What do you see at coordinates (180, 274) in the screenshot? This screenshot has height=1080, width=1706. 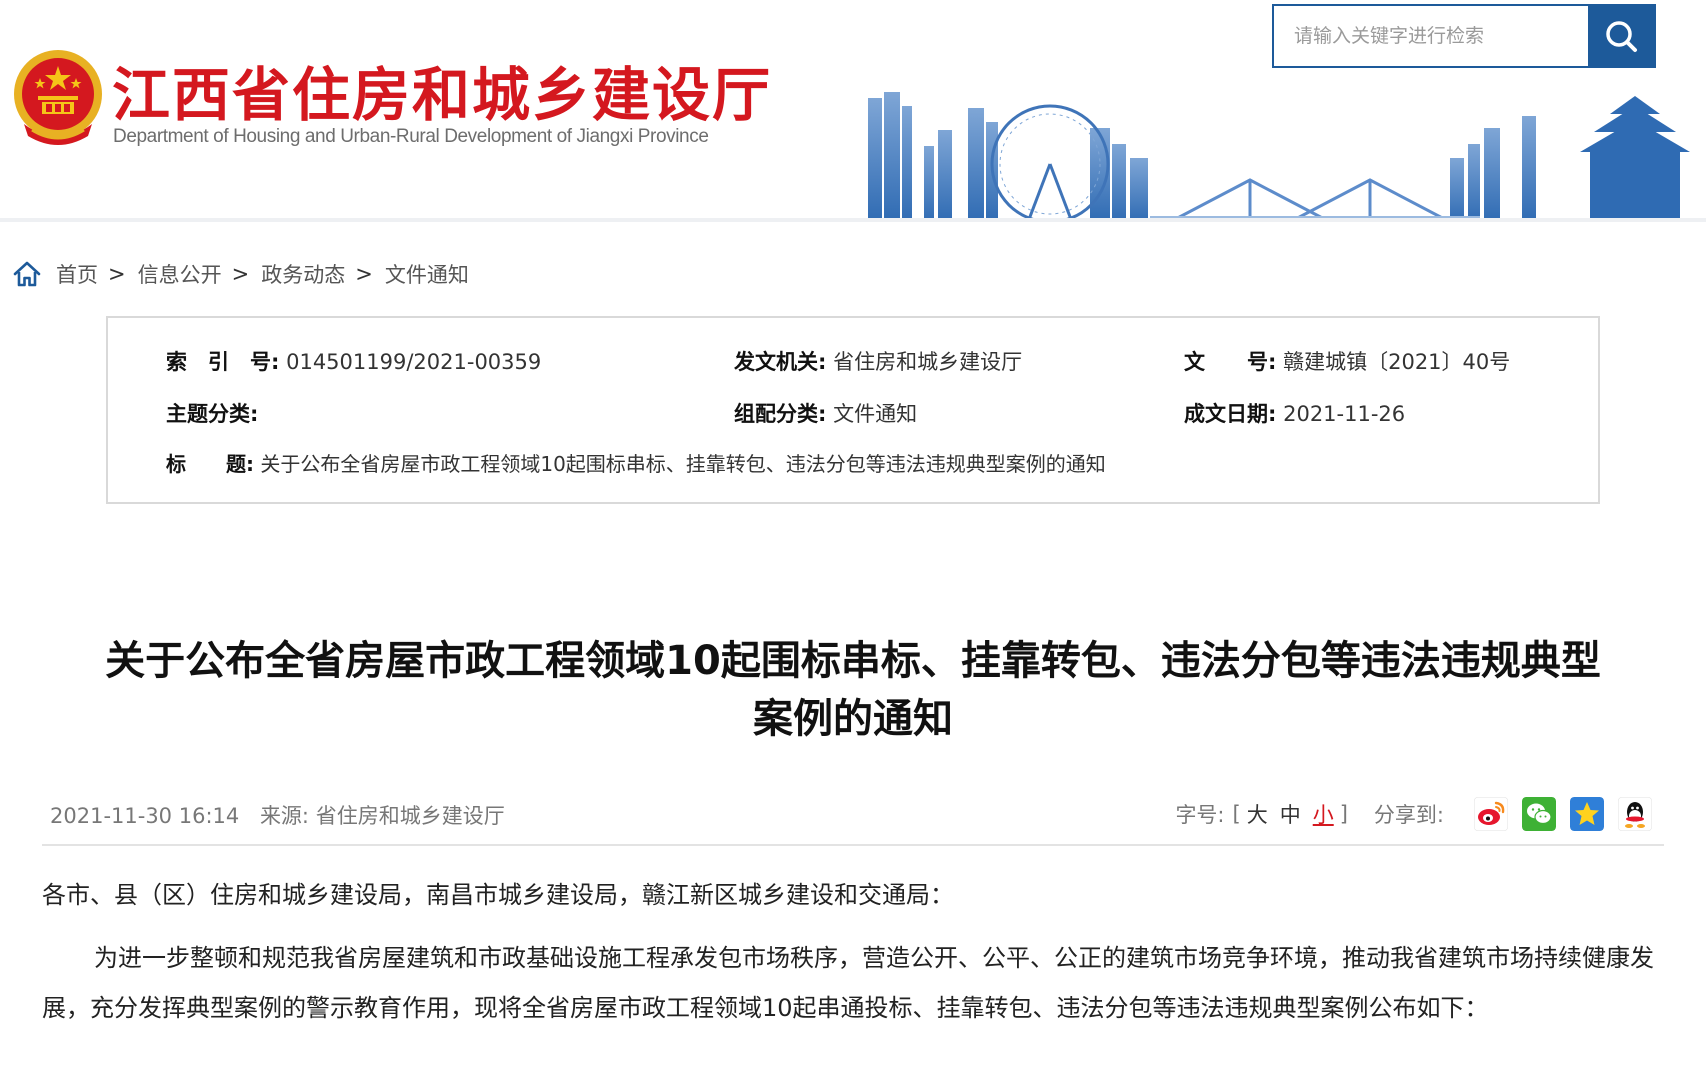 I see `breadcrumb-info-disclosure: 信息公开` at bounding box center [180, 274].